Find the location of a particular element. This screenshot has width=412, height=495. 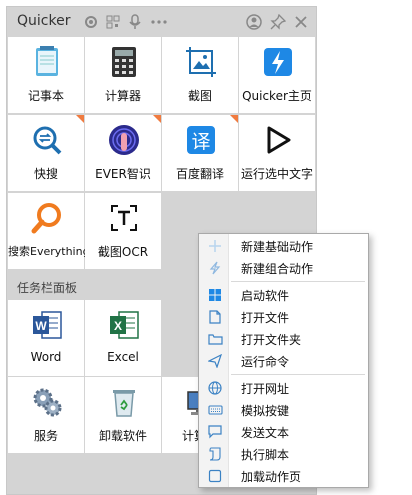

svg-text: W is located at coordinates (41, 326).